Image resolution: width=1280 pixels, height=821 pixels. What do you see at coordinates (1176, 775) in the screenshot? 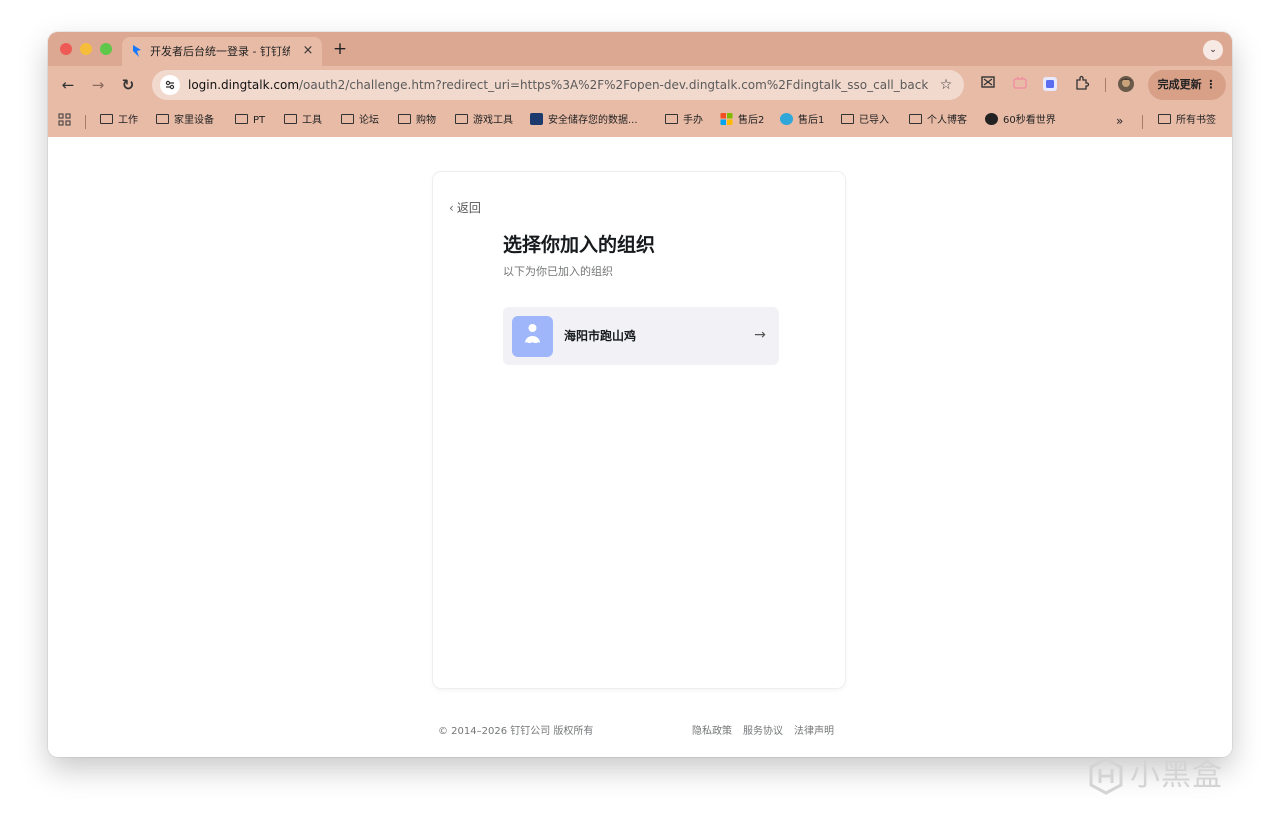
I see `watermark-text: 小黑盒` at bounding box center [1176, 775].